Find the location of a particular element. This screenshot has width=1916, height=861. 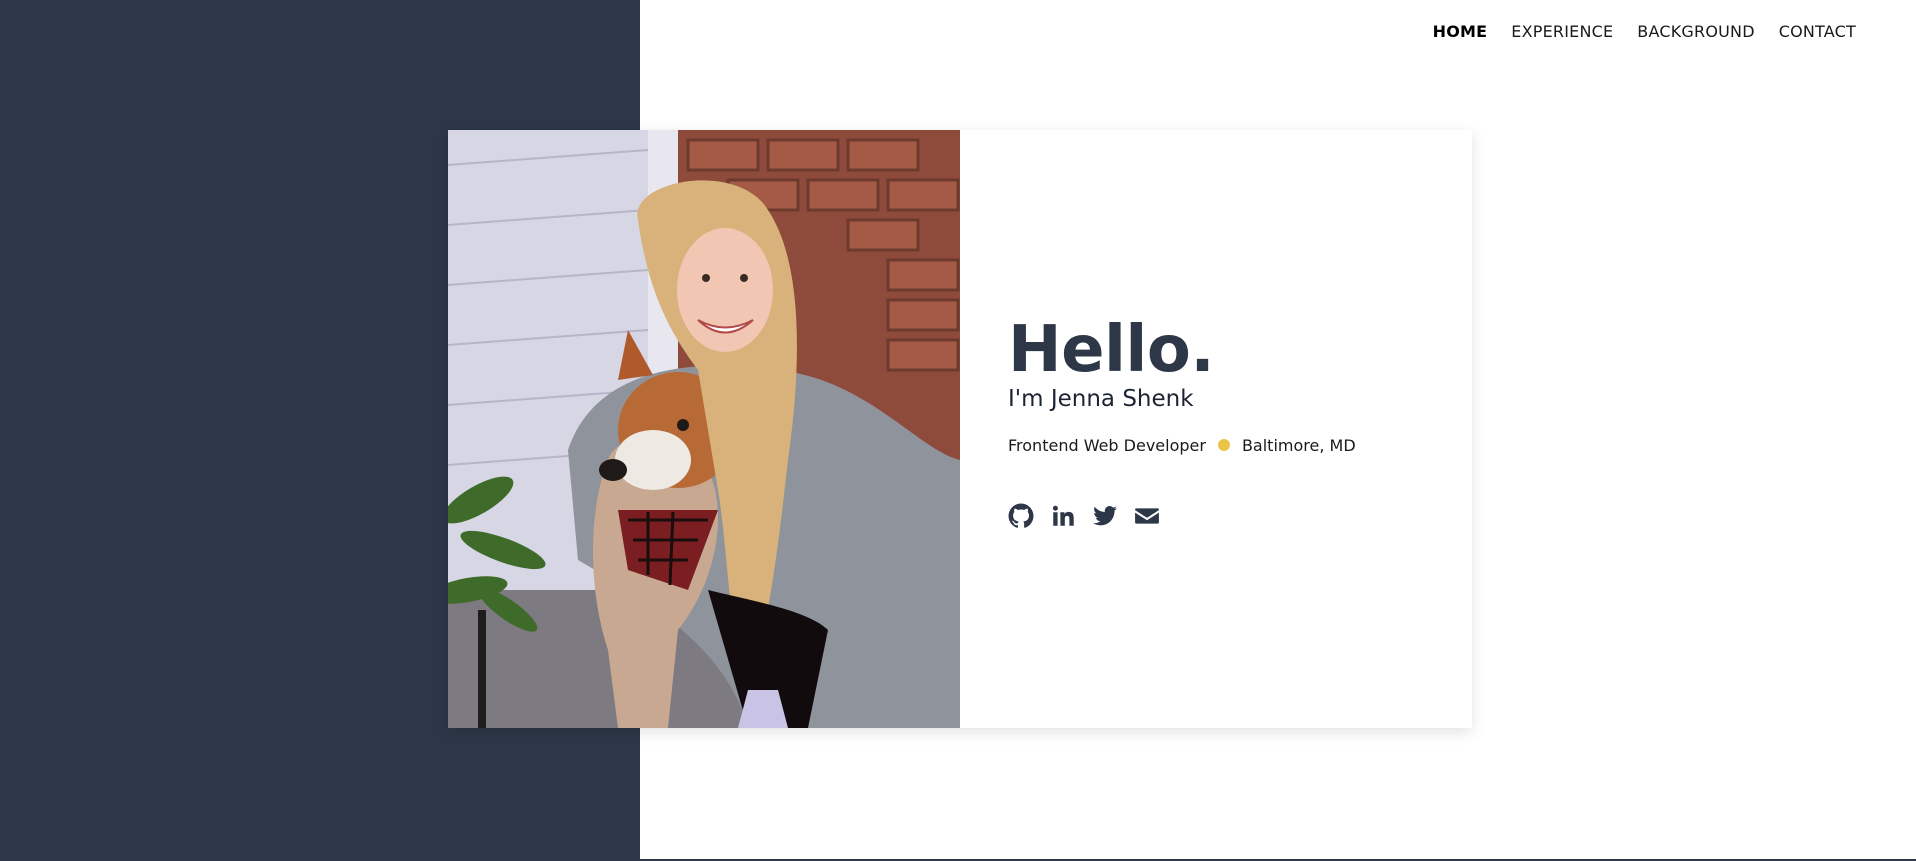

nav-home: HOME is located at coordinates (1460, 31).